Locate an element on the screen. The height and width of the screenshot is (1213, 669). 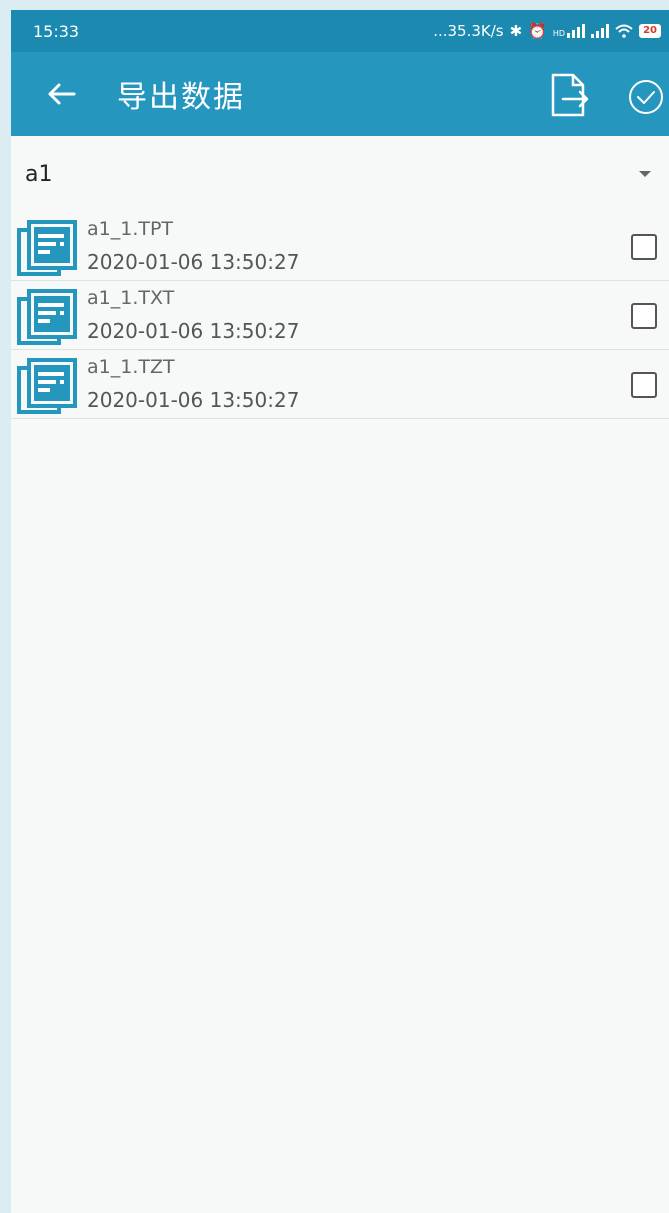
export-button is located at coordinates (570, 95).